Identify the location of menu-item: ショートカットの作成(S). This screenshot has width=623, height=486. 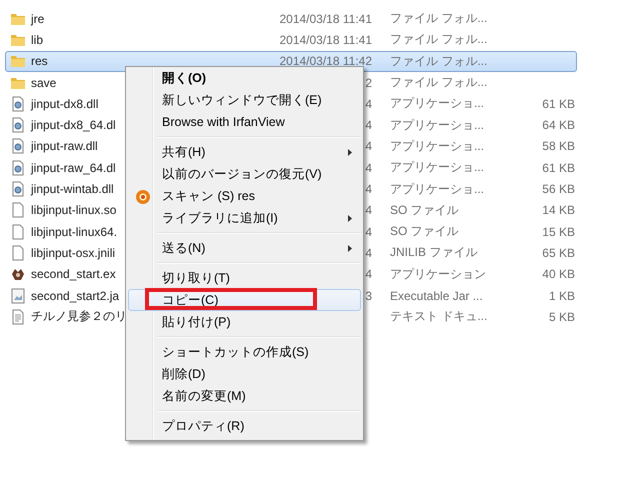
(244, 352).